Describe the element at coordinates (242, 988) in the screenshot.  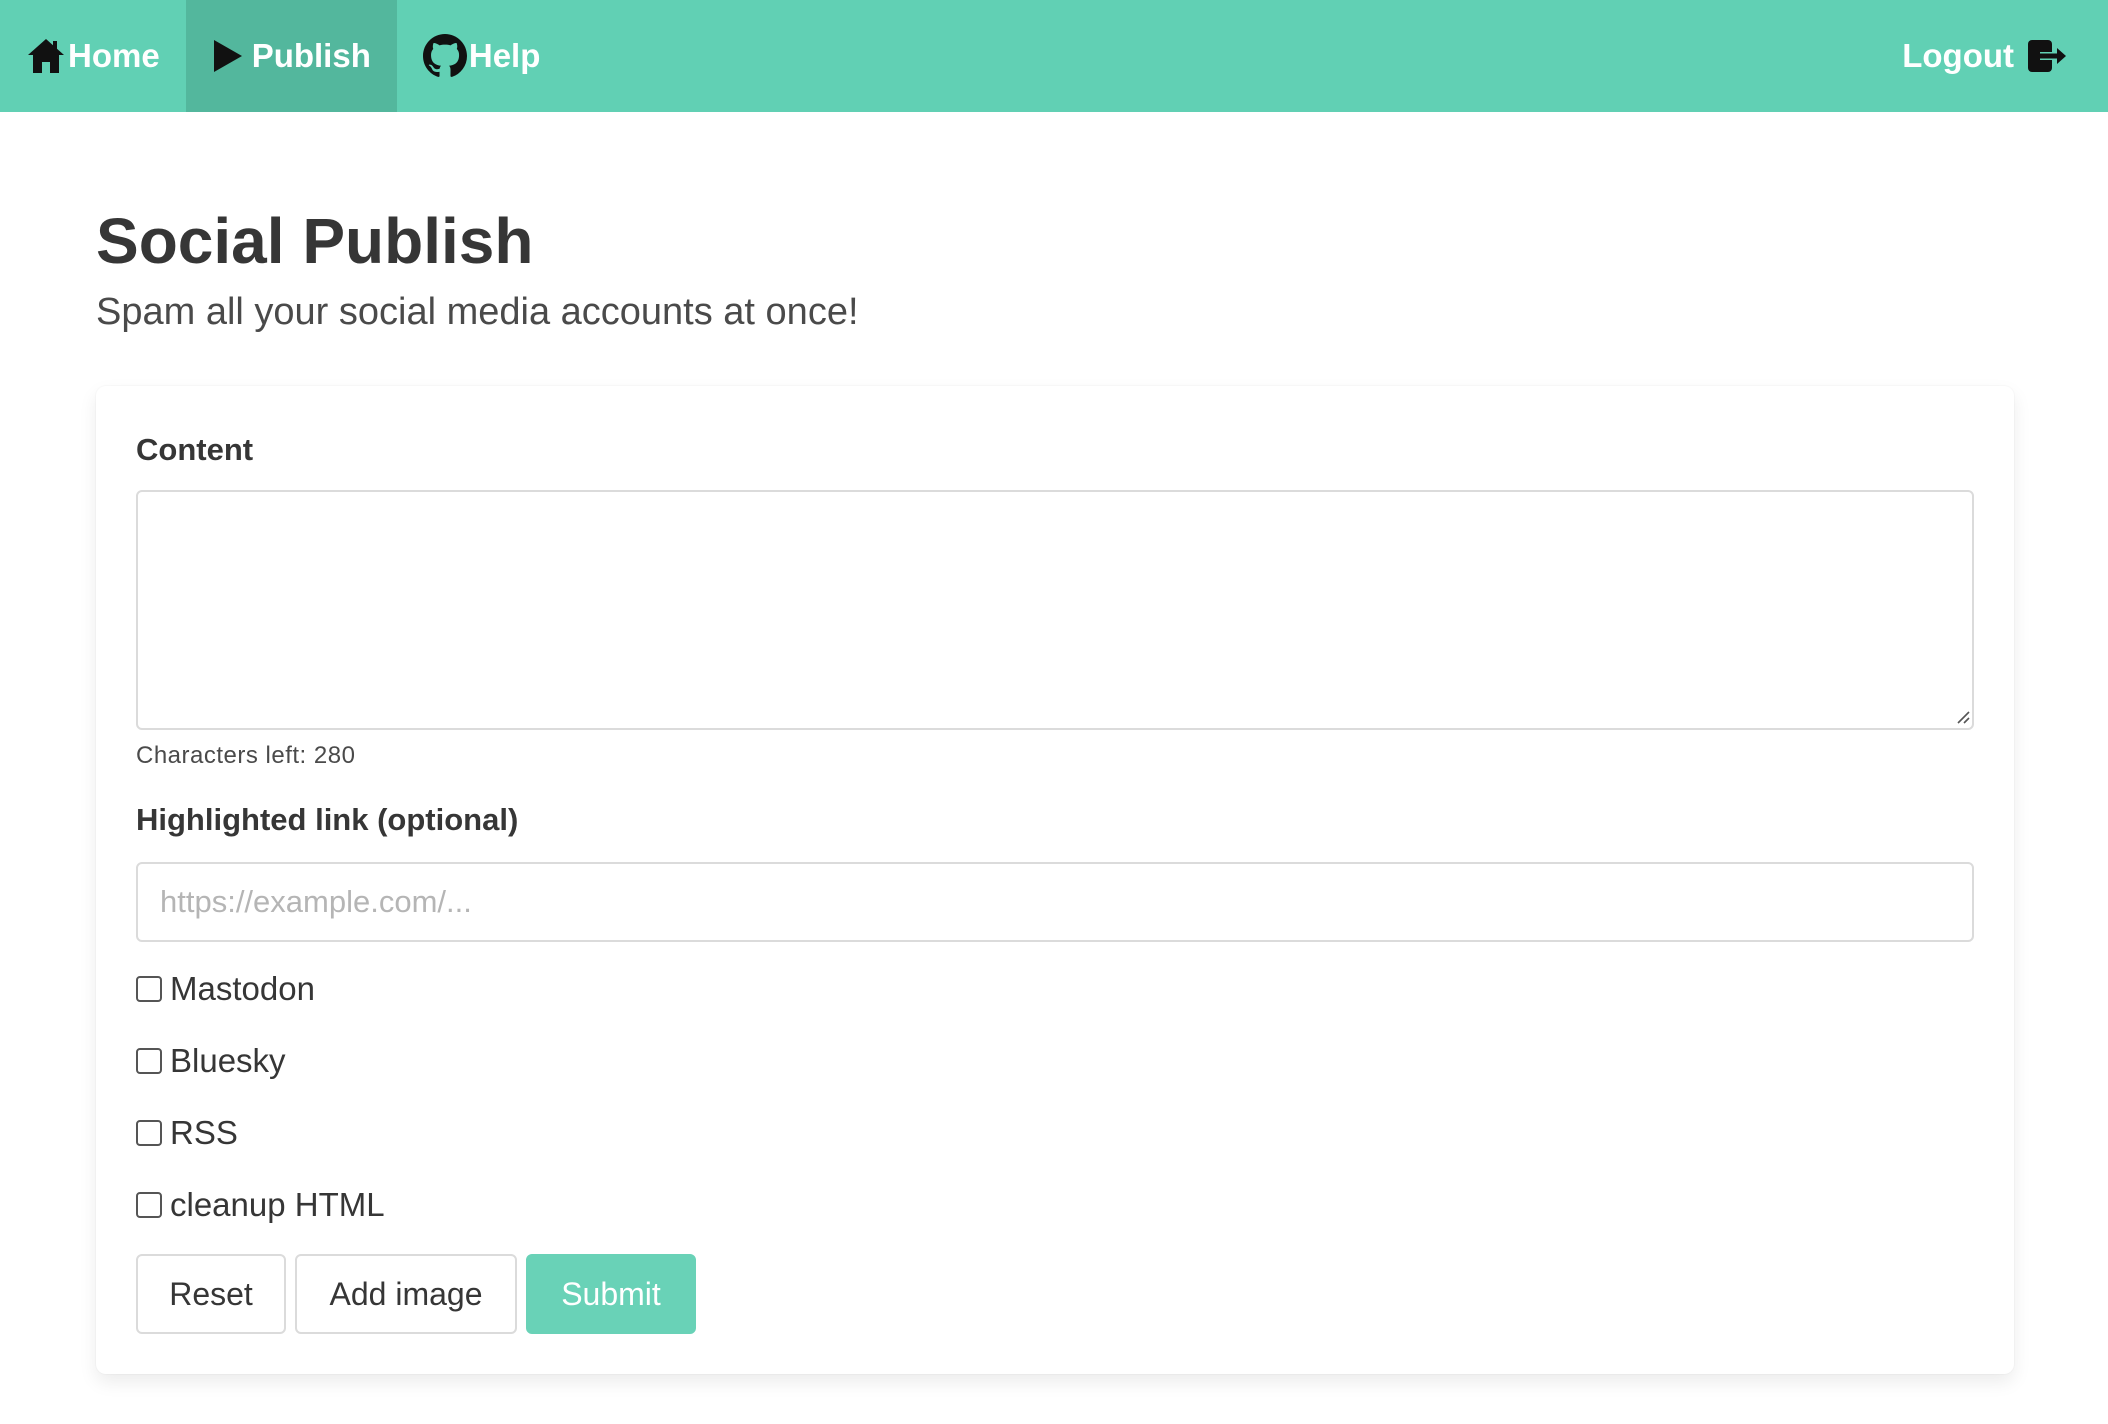
I see `checkbox-label: Mastodon` at that location.